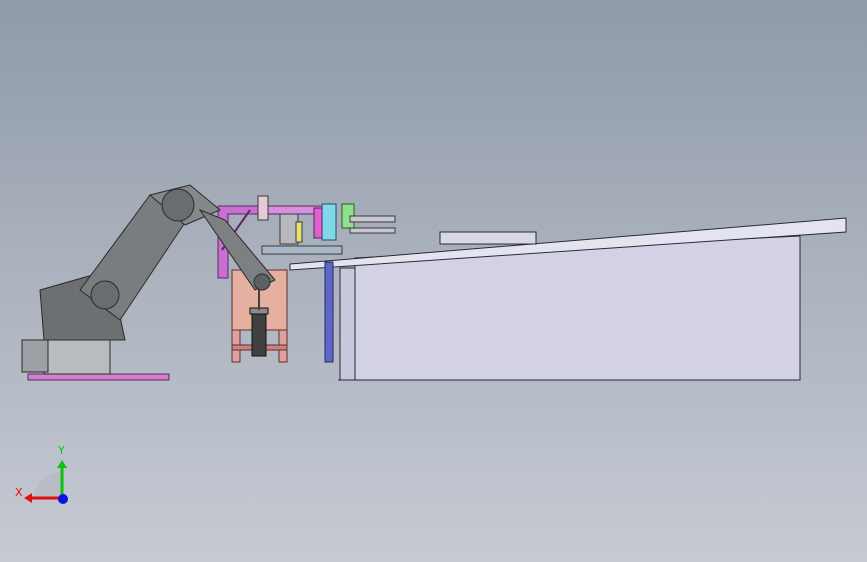 The width and height of the screenshot is (867, 562). What do you see at coordinates (61, 450) in the screenshot?
I see `triad-y-label: Y` at bounding box center [61, 450].